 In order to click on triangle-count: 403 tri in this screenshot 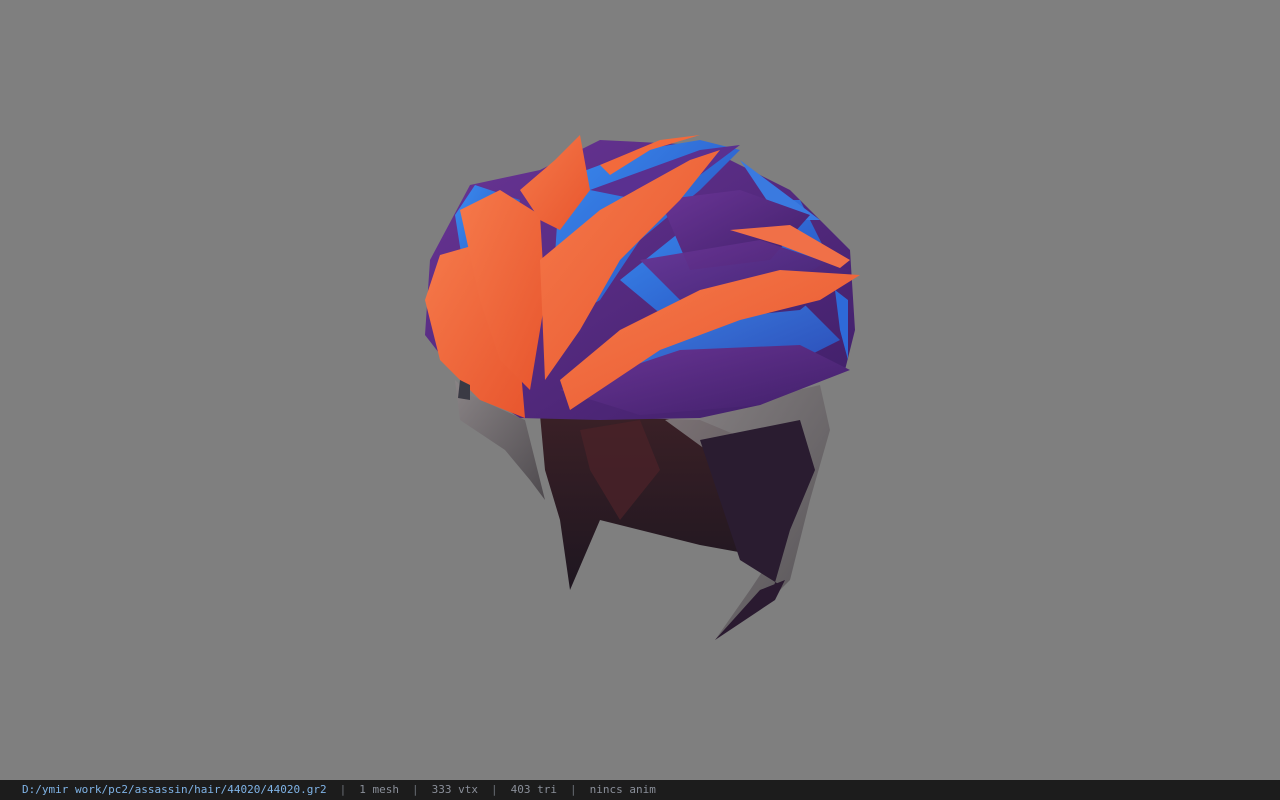, I will do `click(533, 789)`.